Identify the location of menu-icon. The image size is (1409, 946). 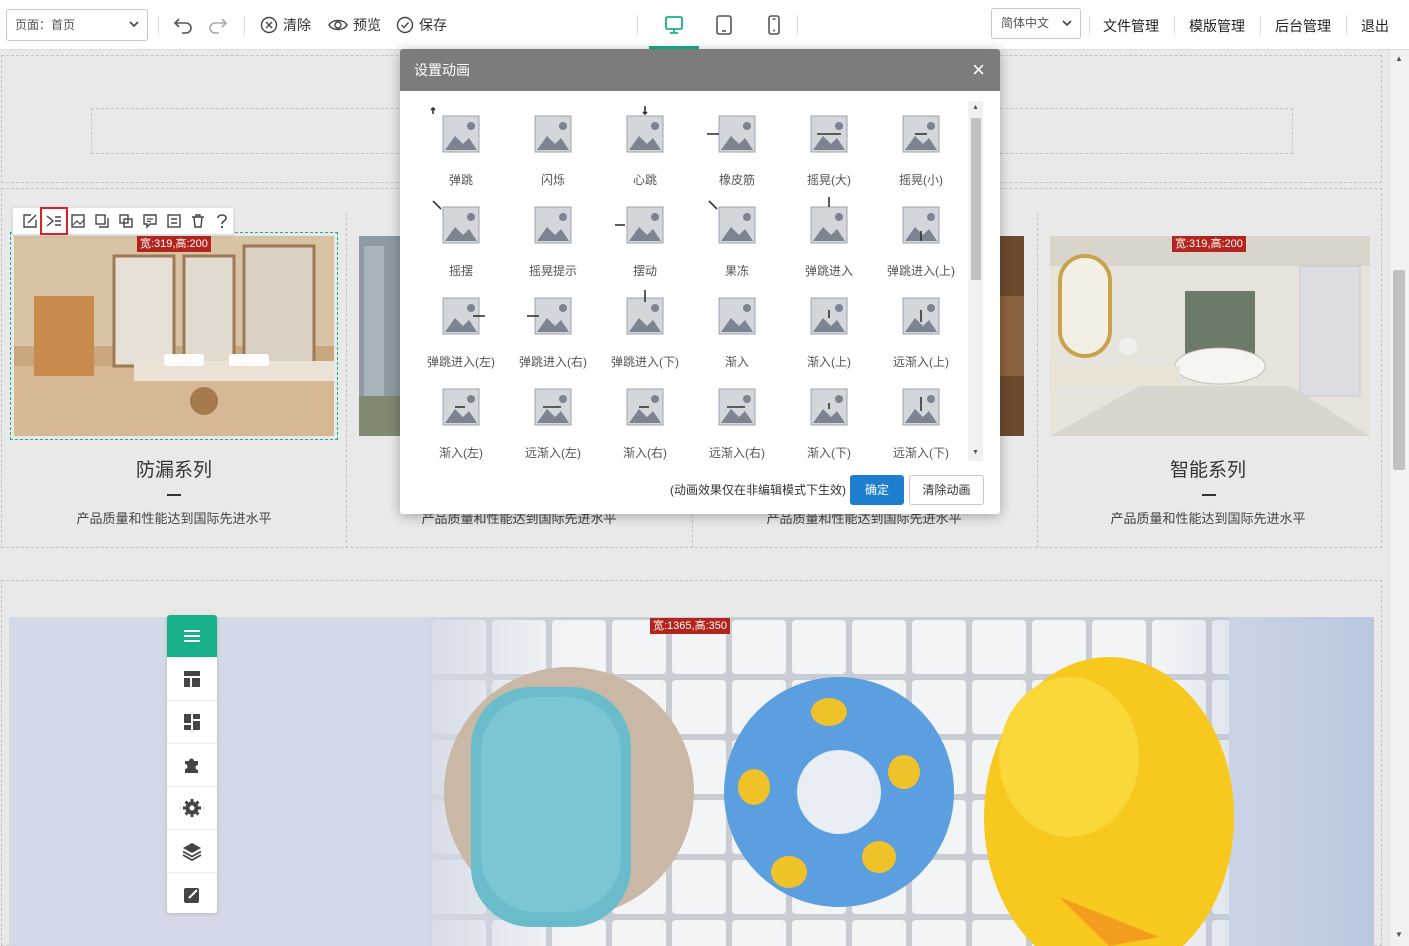
(192, 636).